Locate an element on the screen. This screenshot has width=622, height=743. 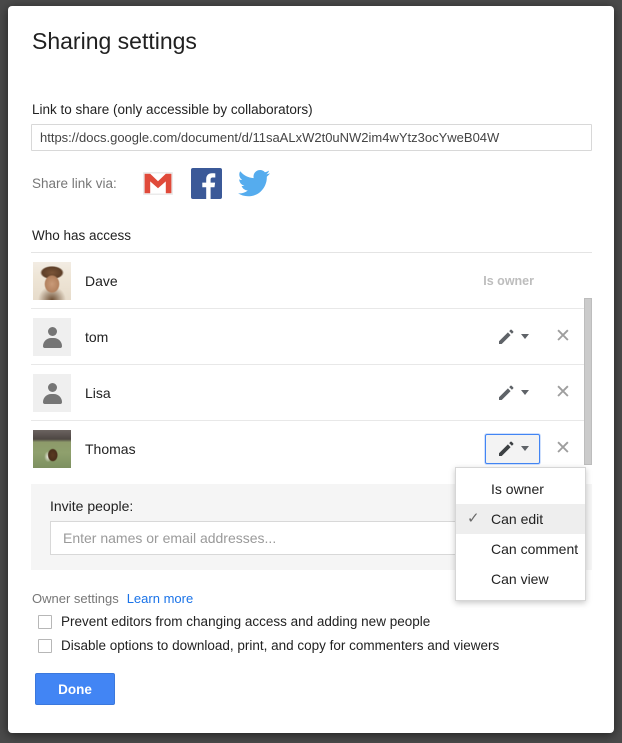
table-row: tom ✕ is located at coordinates (311, 337).